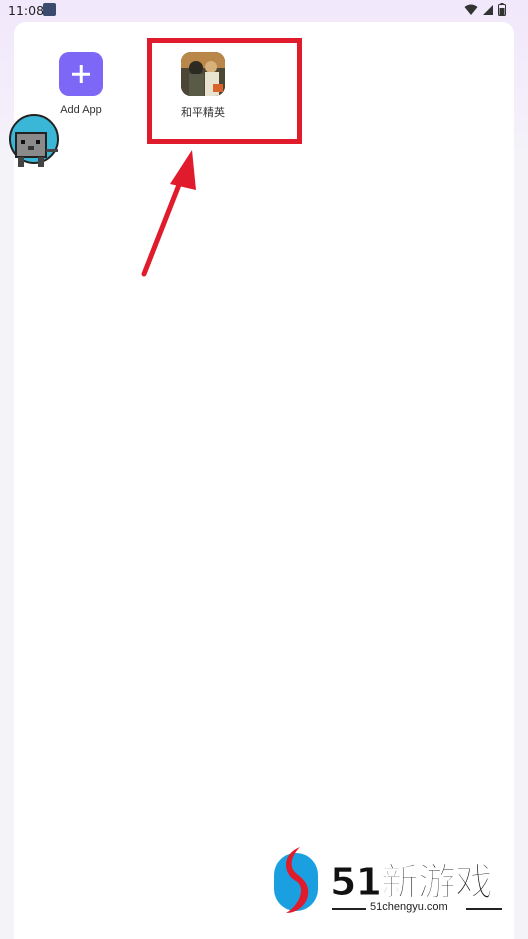  Describe the element at coordinates (296, 880) in the screenshot. I see `brand-logo-icon` at that location.